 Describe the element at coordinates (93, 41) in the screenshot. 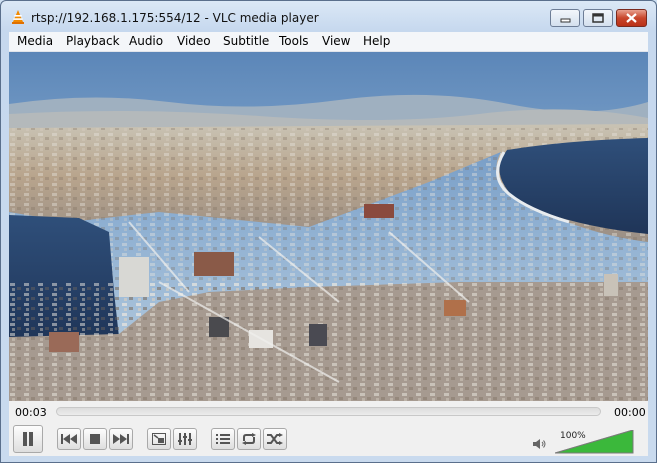

I see `menu-playback: Playback` at that location.